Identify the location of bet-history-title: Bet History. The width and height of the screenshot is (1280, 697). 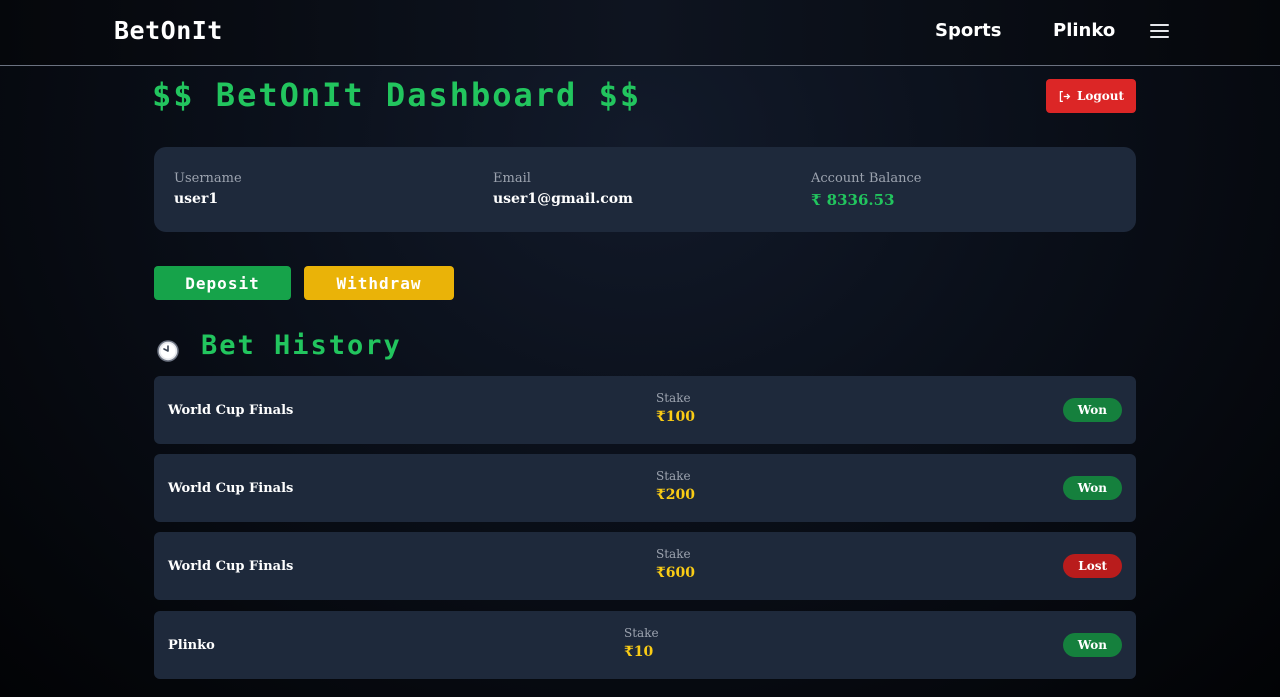
(301, 345).